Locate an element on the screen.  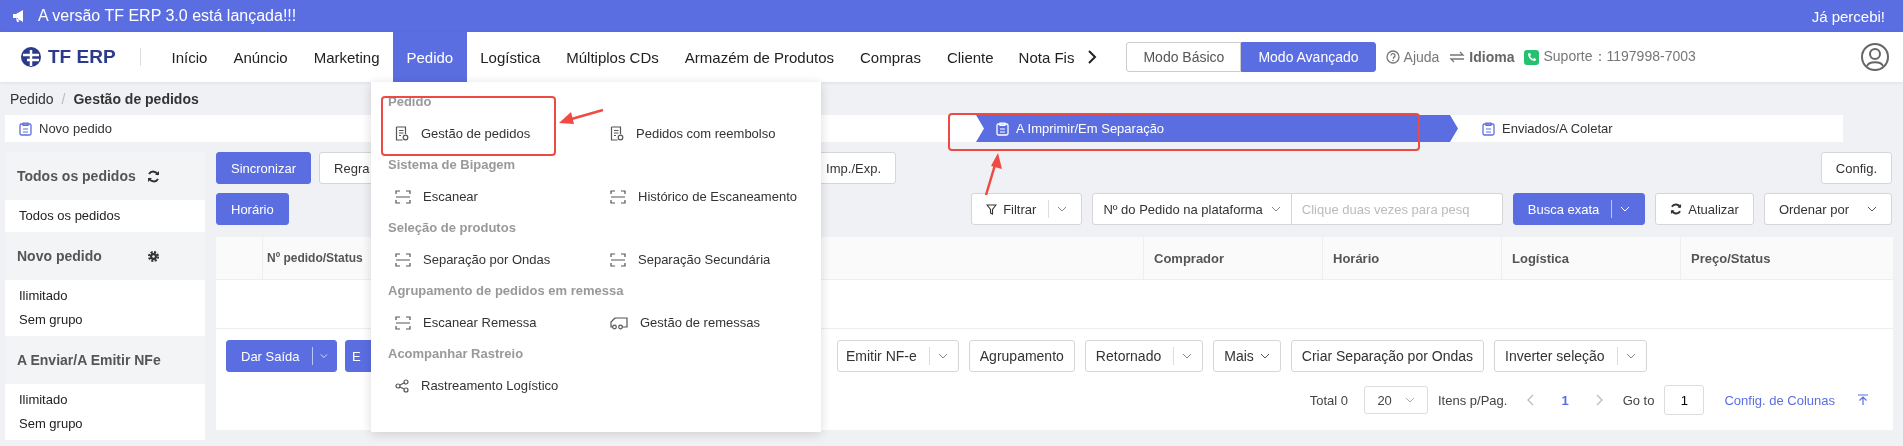
nav-item: Anúncio is located at coordinates (260, 57).